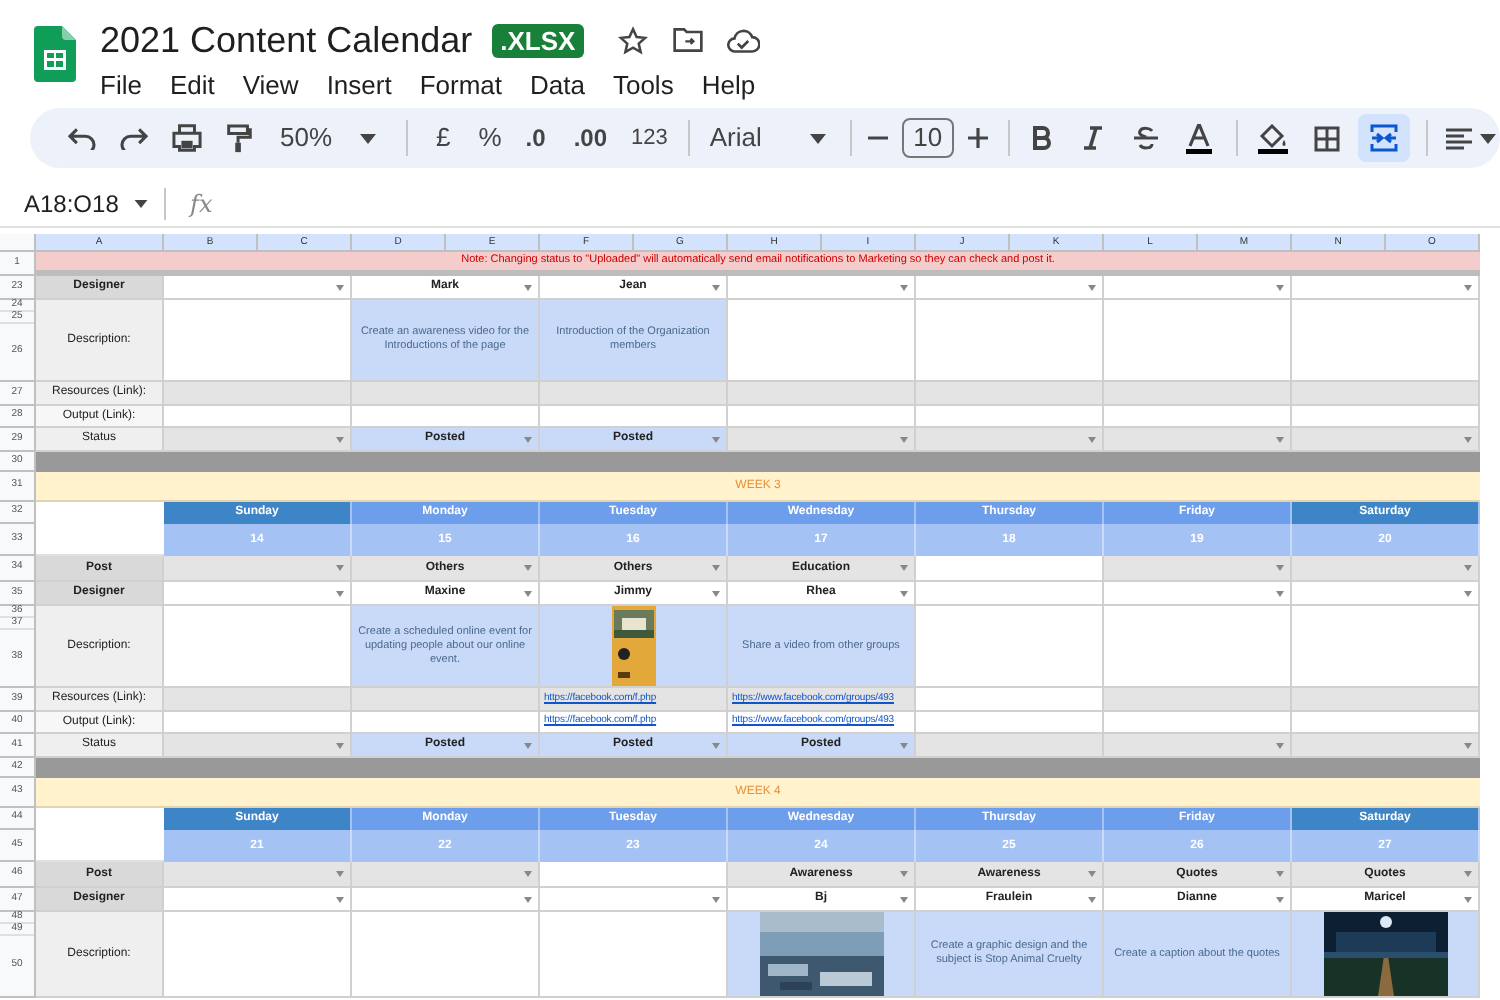  Describe the element at coordinates (286, 40) in the screenshot. I see `document-title: 2021 Content Calendar` at that location.